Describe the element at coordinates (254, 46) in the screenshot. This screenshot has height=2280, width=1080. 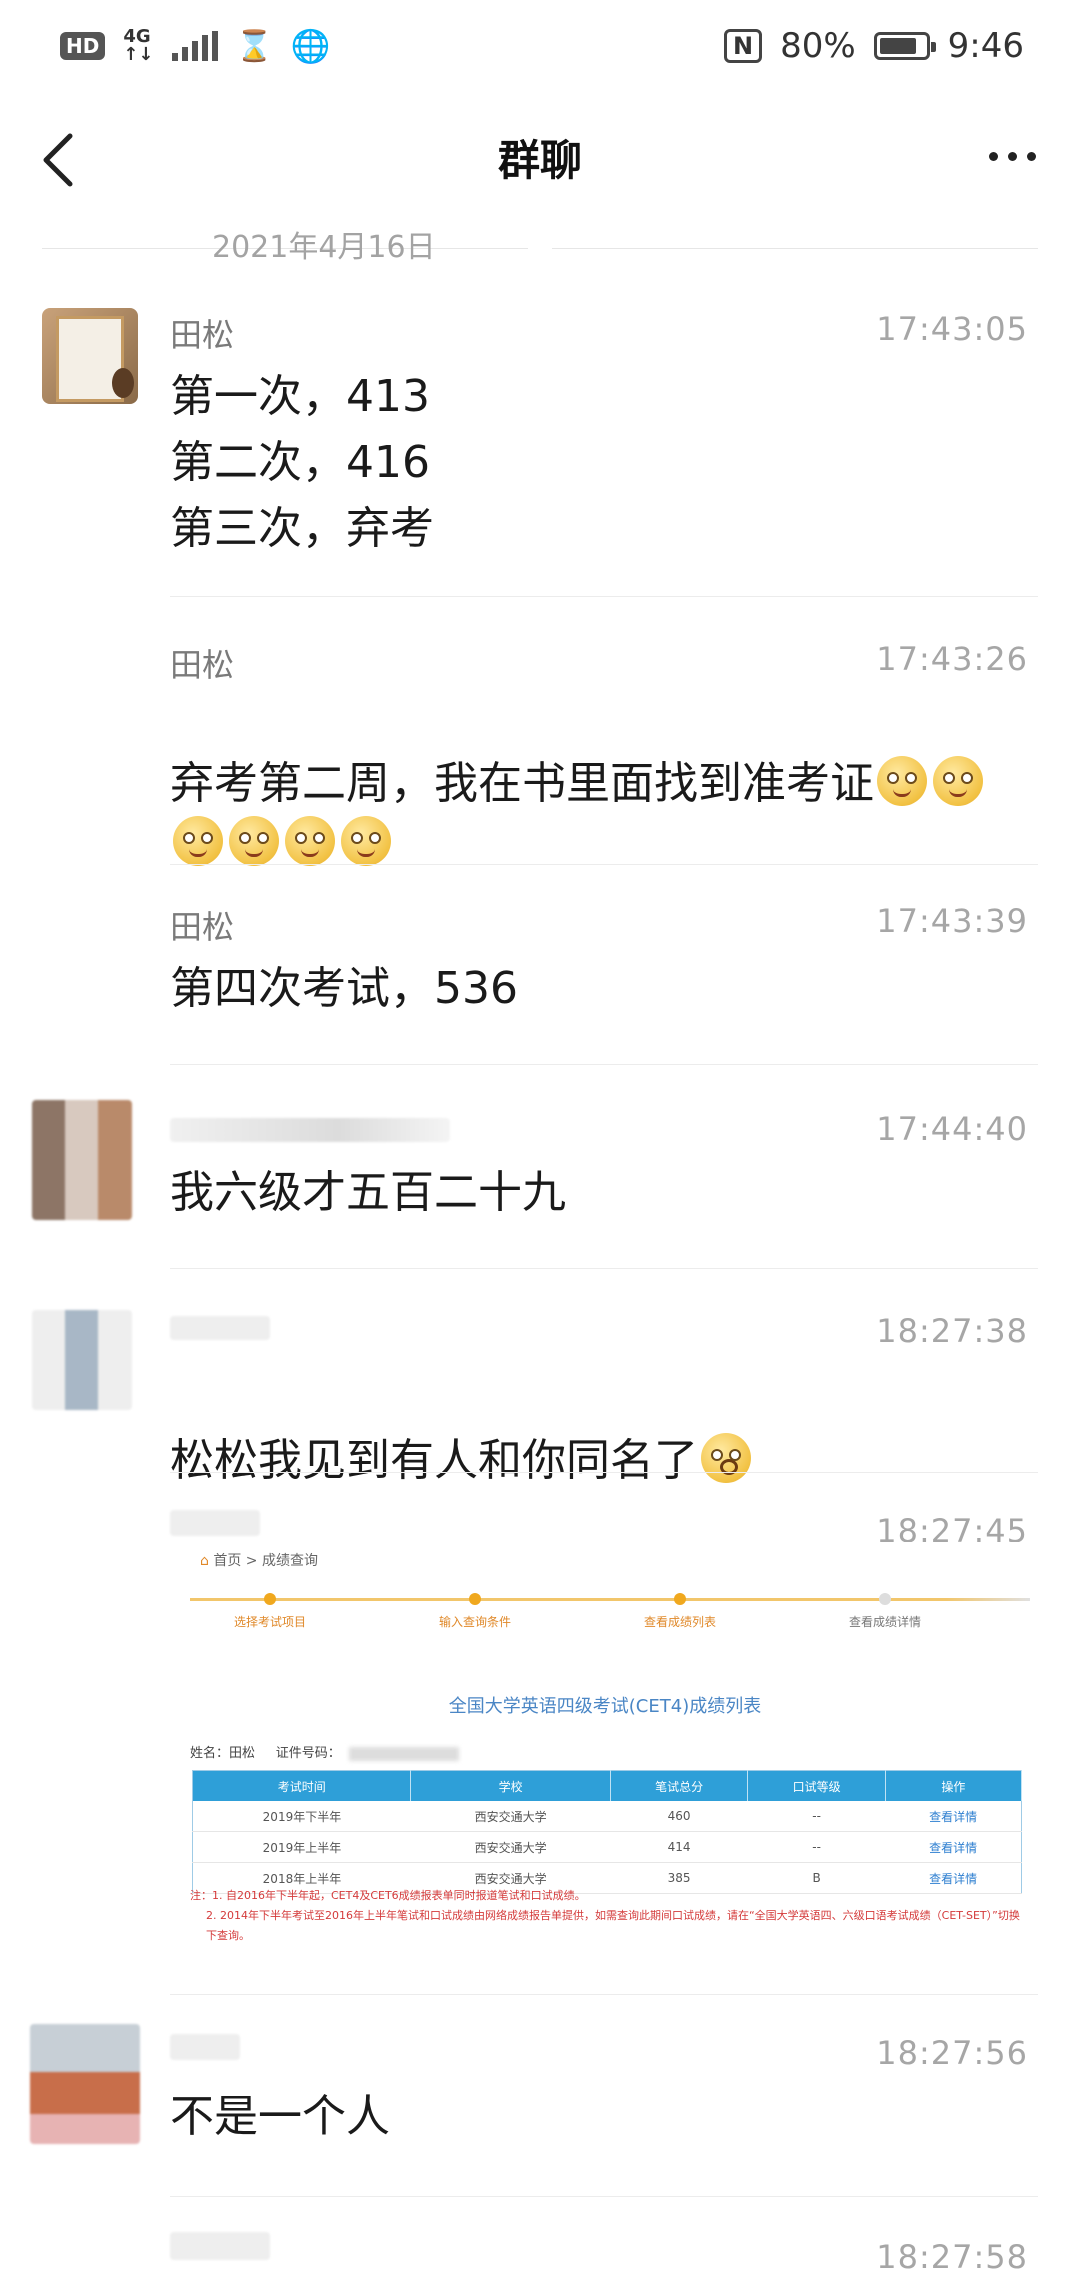
I see `hourglass-icon: ⌛` at that location.